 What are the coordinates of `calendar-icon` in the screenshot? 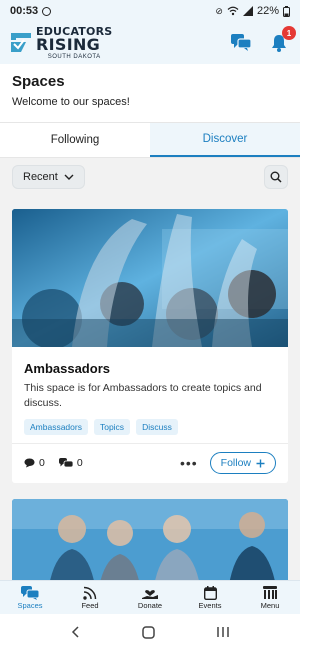 It's located at (210, 592).